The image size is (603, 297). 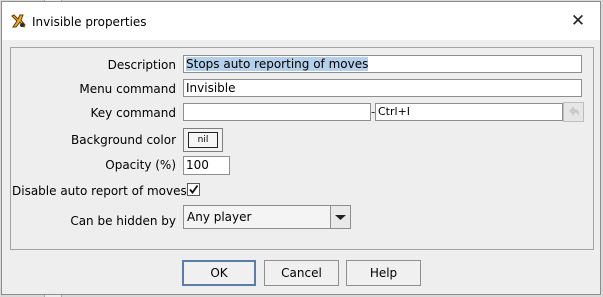 What do you see at coordinates (469, 112) in the screenshot?
I see `key-command-display: Ctrl+I` at bounding box center [469, 112].